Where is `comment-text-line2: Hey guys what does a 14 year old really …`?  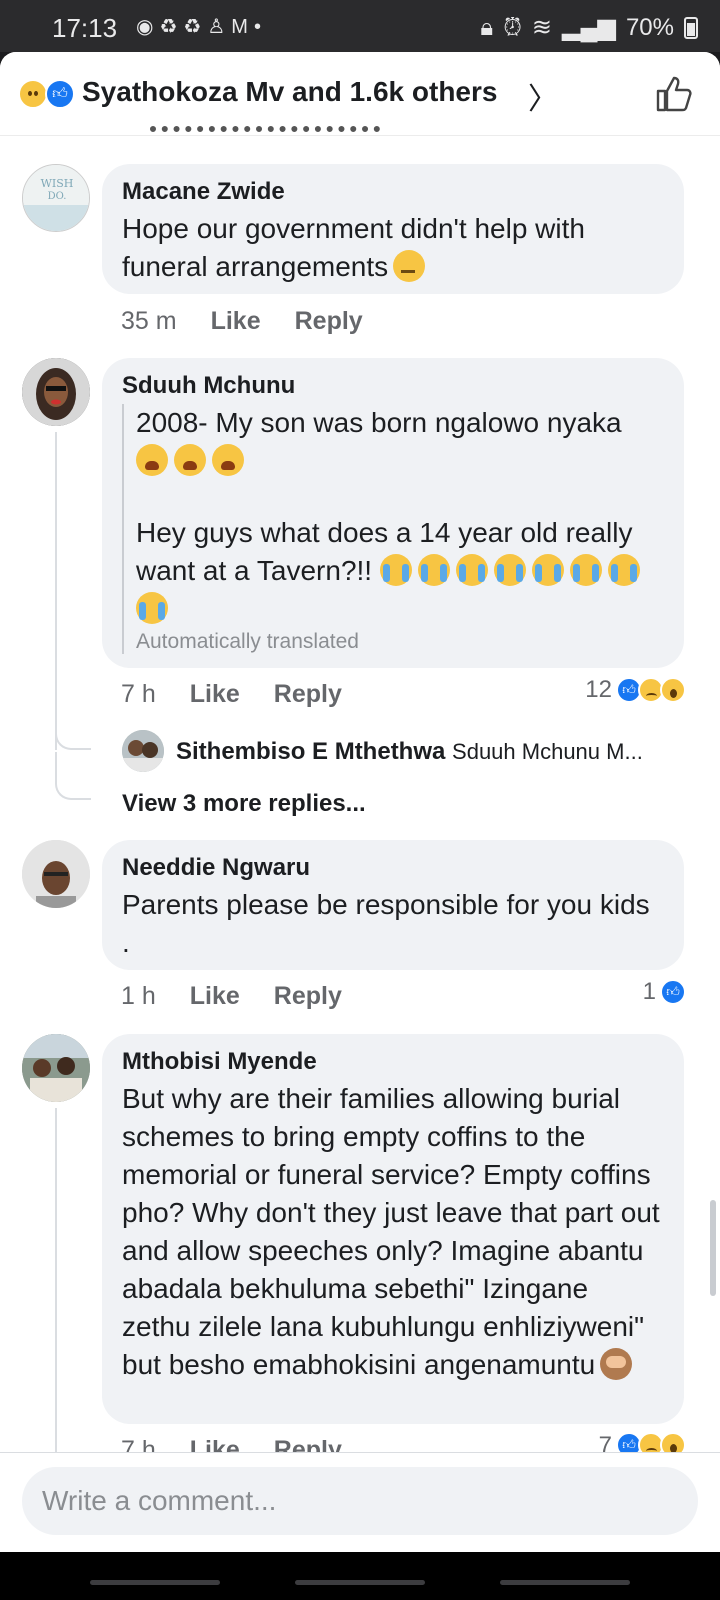
comment-text-line2: Hey guys what does a 14 year old really … is located at coordinates (400, 571).